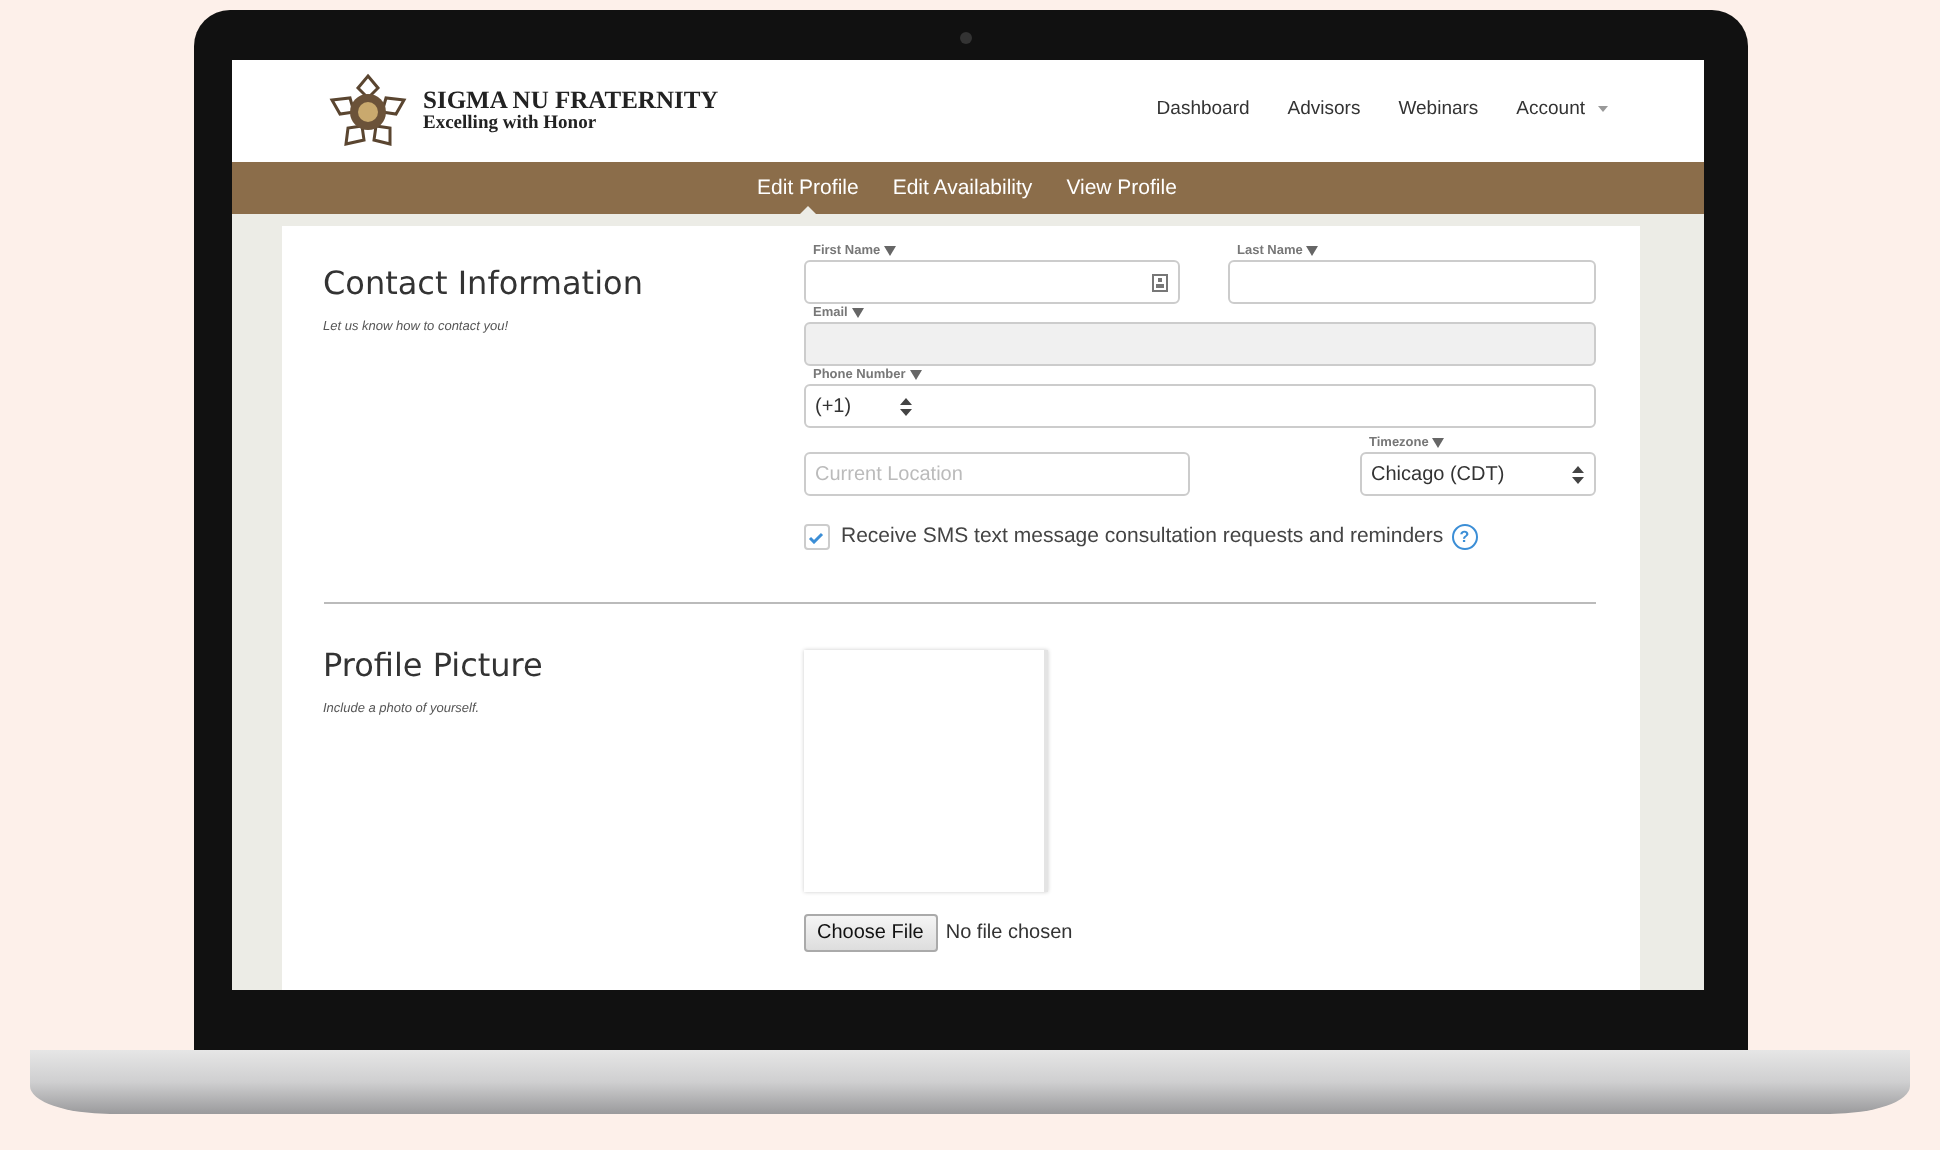 The height and width of the screenshot is (1150, 1940). What do you see at coordinates (808, 188) in the screenshot?
I see `tab: Edit Profile` at bounding box center [808, 188].